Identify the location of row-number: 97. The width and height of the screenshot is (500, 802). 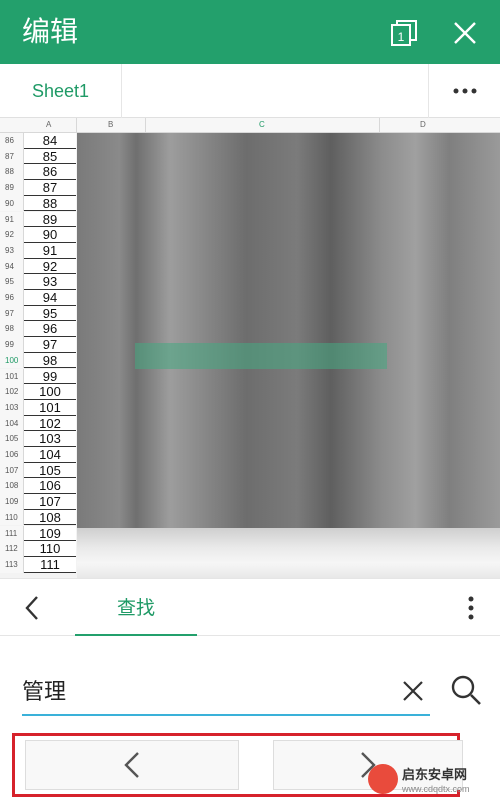
(12, 313).